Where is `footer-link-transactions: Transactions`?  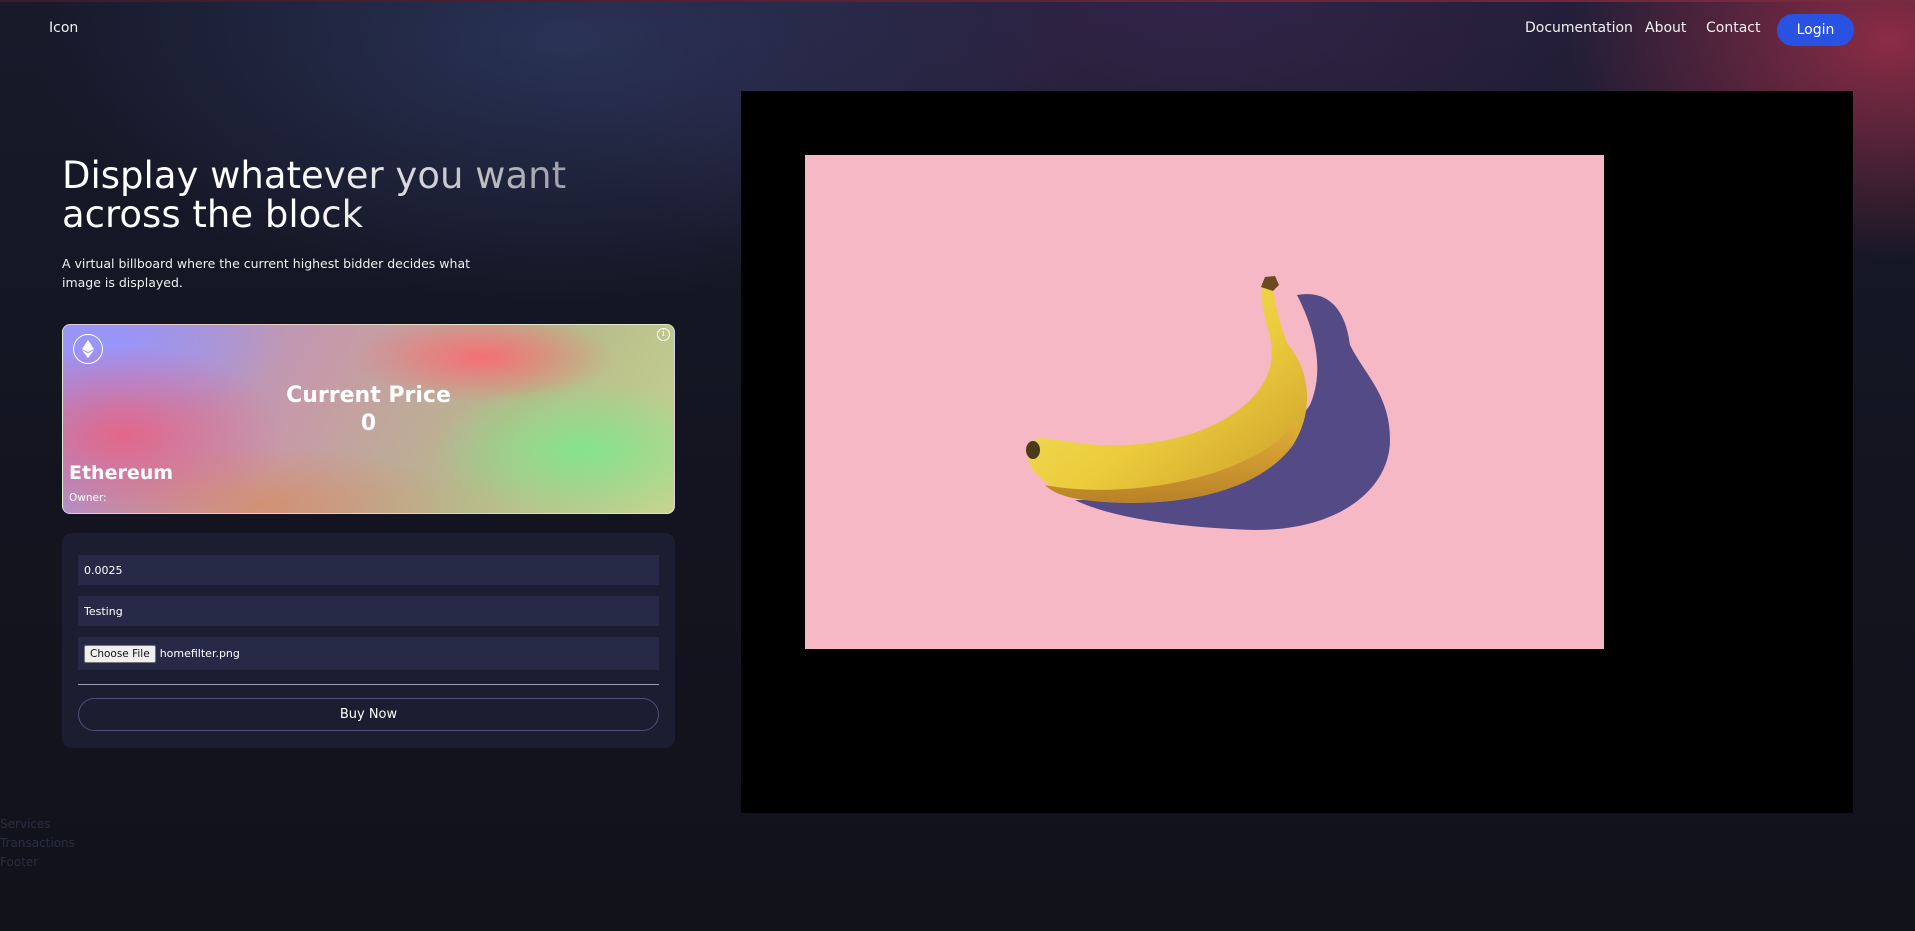 footer-link-transactions: Transactions is located at coordinates (37, 843).